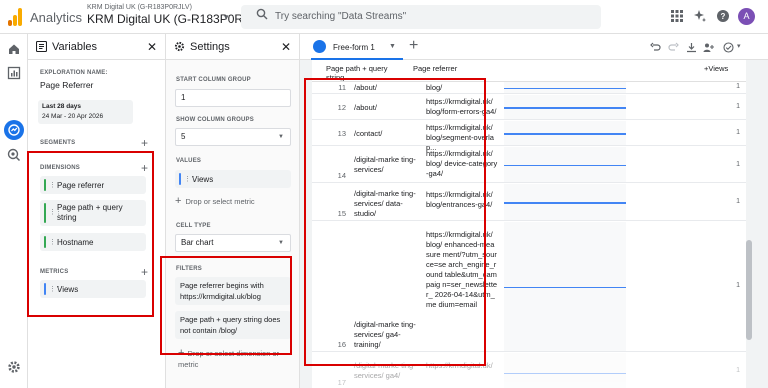  I want to click on filters-label: FILTERS, so click(189, 269).